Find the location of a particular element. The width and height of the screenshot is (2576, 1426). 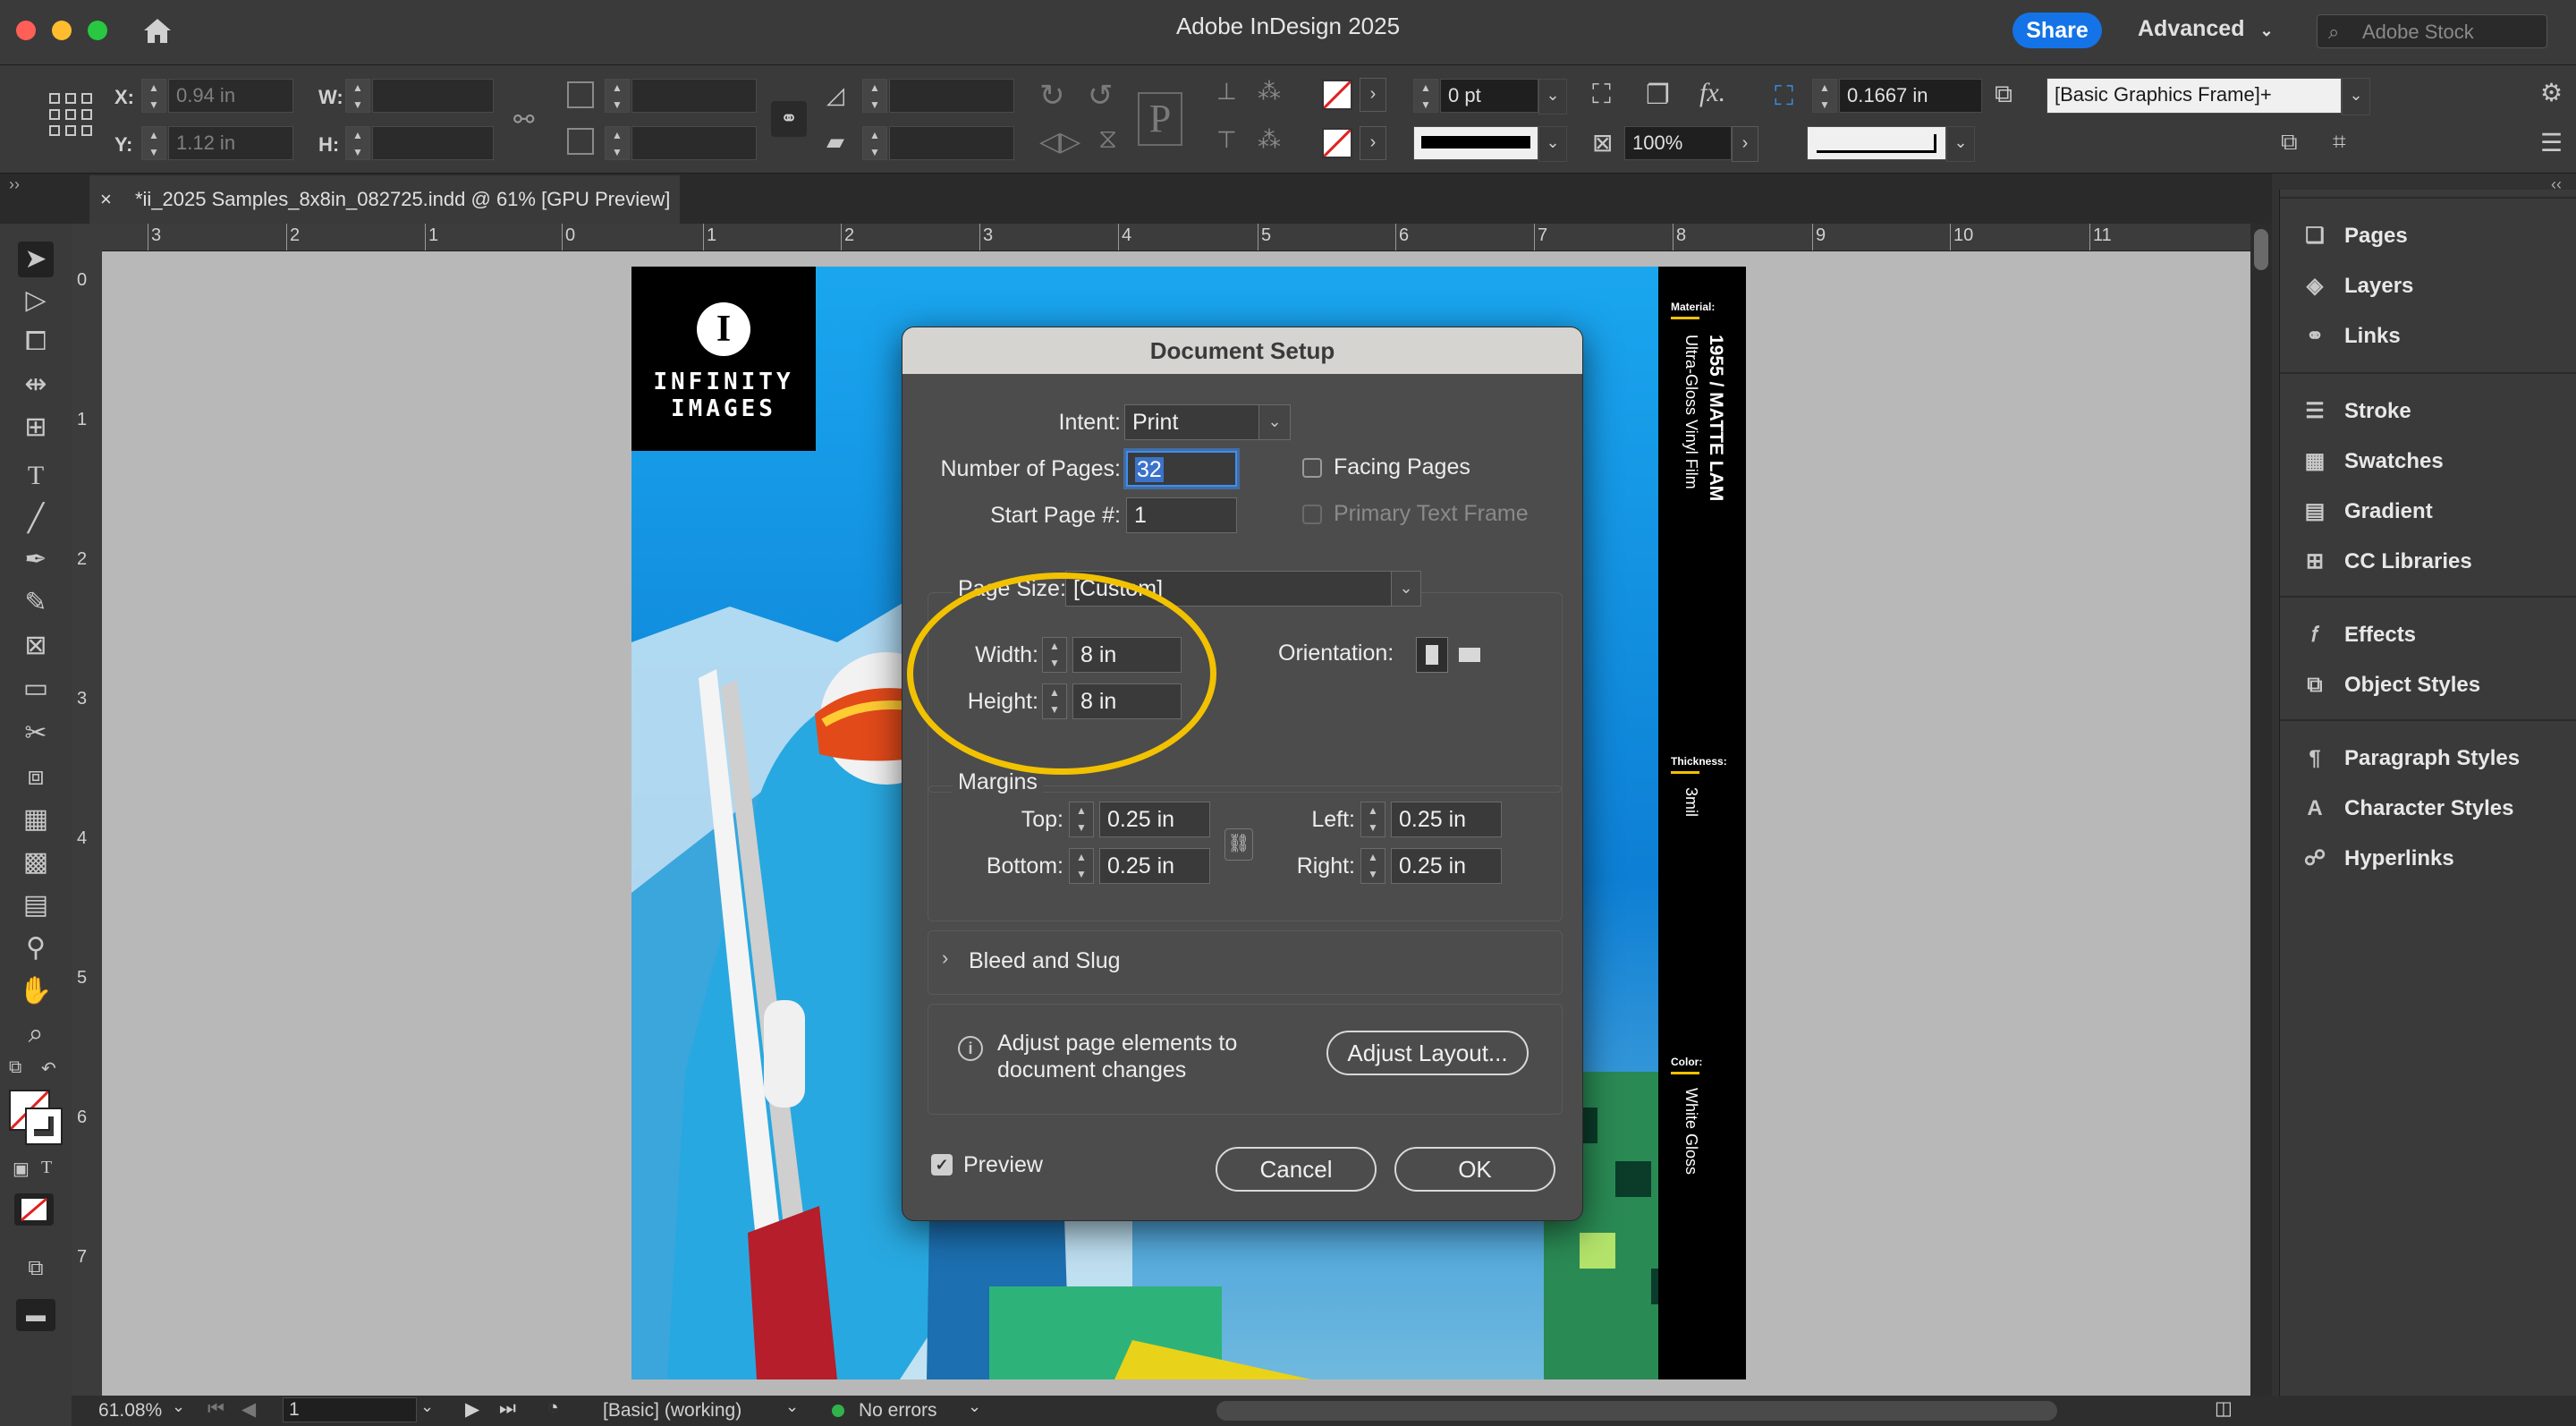

opacity-field: 100% is located at coordinates (1678, 143).